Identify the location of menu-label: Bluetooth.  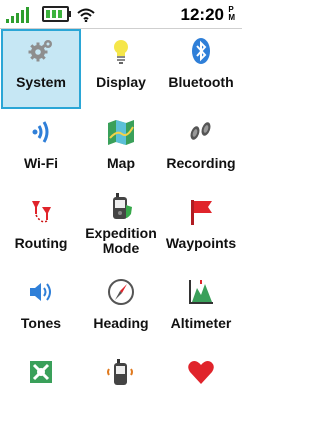
(201, 82).